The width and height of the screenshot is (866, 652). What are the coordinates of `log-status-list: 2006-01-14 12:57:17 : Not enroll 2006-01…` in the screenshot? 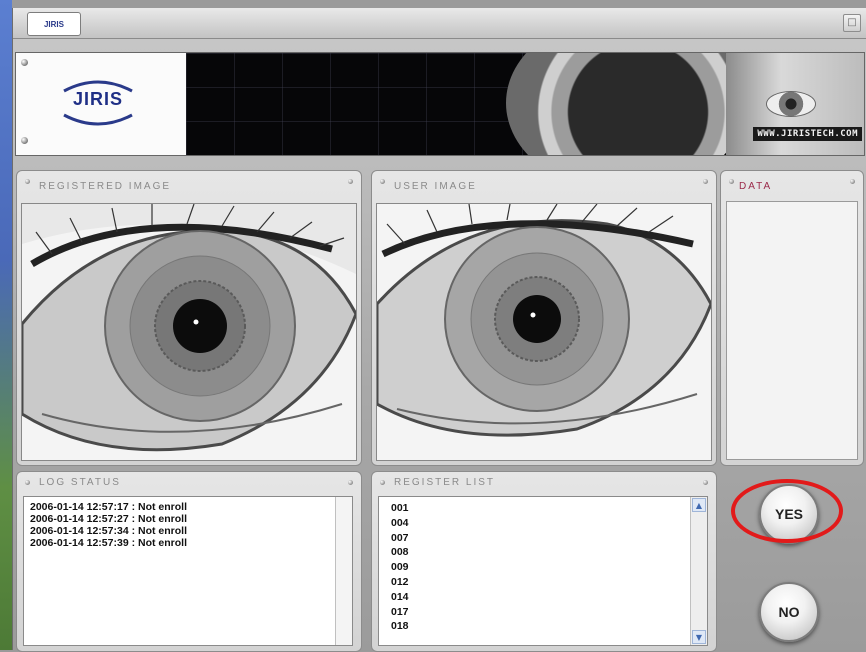 It's located at (188, 571).